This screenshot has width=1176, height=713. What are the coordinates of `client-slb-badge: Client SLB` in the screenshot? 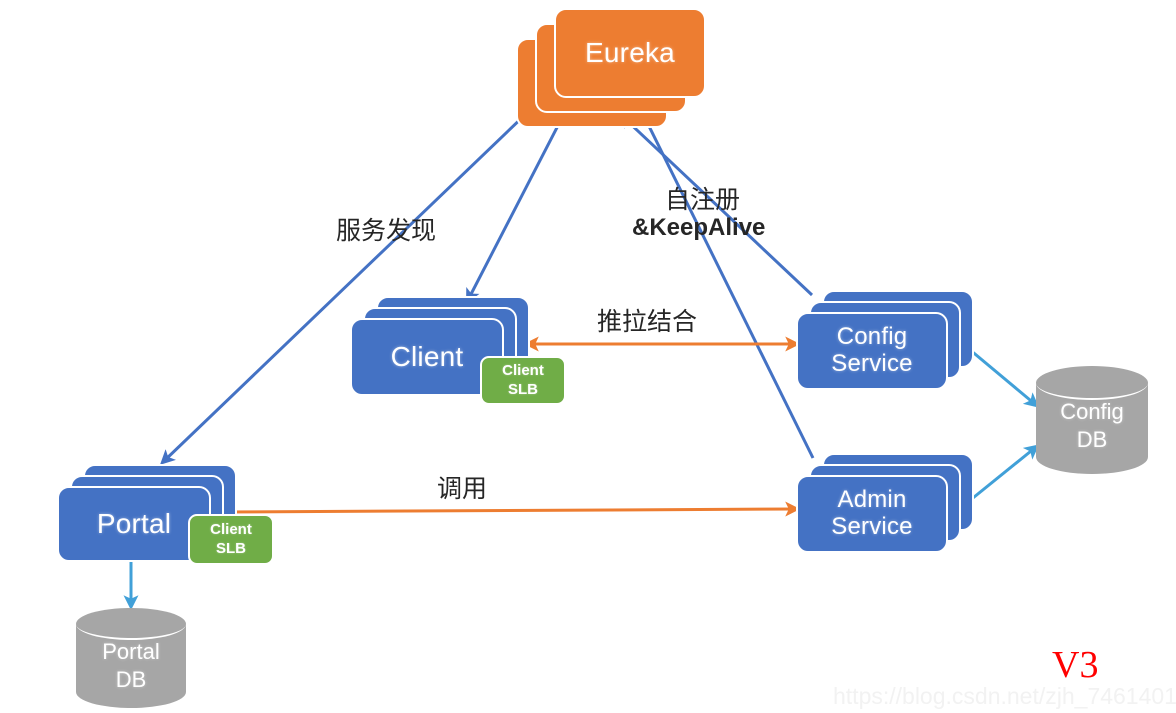 It's located at (523, 380).